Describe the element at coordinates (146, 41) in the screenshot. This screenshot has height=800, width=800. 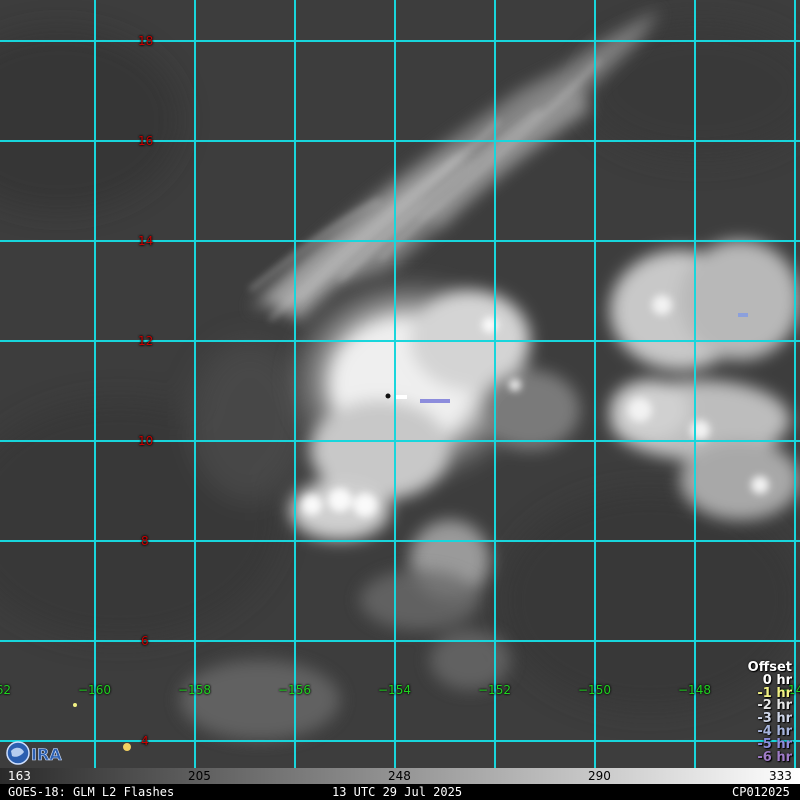
I see `latitude-label: 18` at that location.